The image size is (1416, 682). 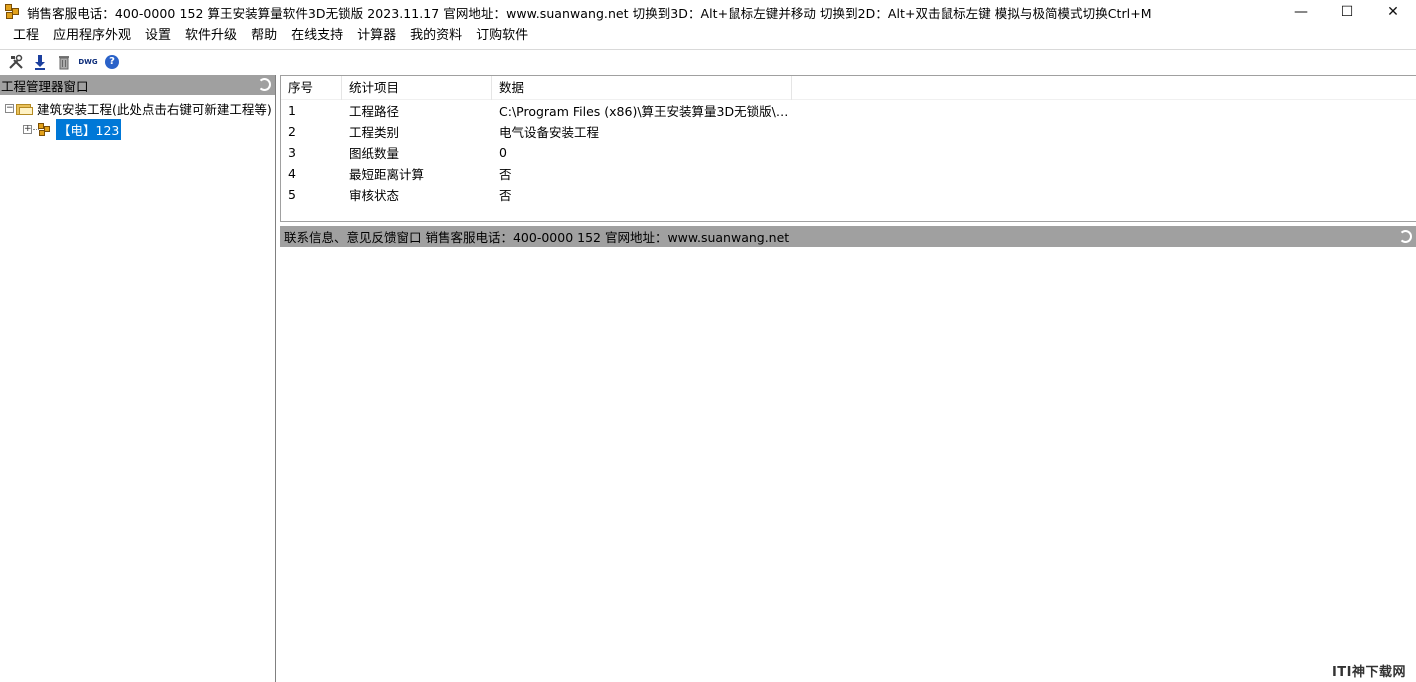 What do you see at coordinates (436, 36) in the screenshot?
I see `menu-my-profile: 我的资料` at bounding box center [436, 36].